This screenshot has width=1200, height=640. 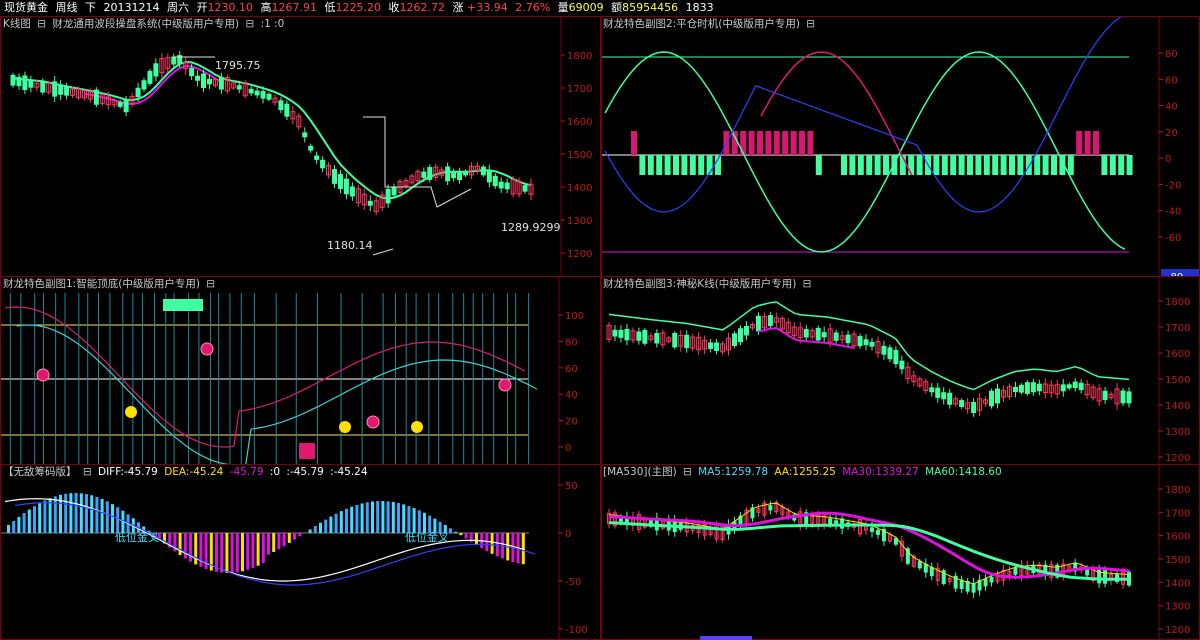 I want to click on kline-annotation: 1289.9299, so click(x=531, y=227).